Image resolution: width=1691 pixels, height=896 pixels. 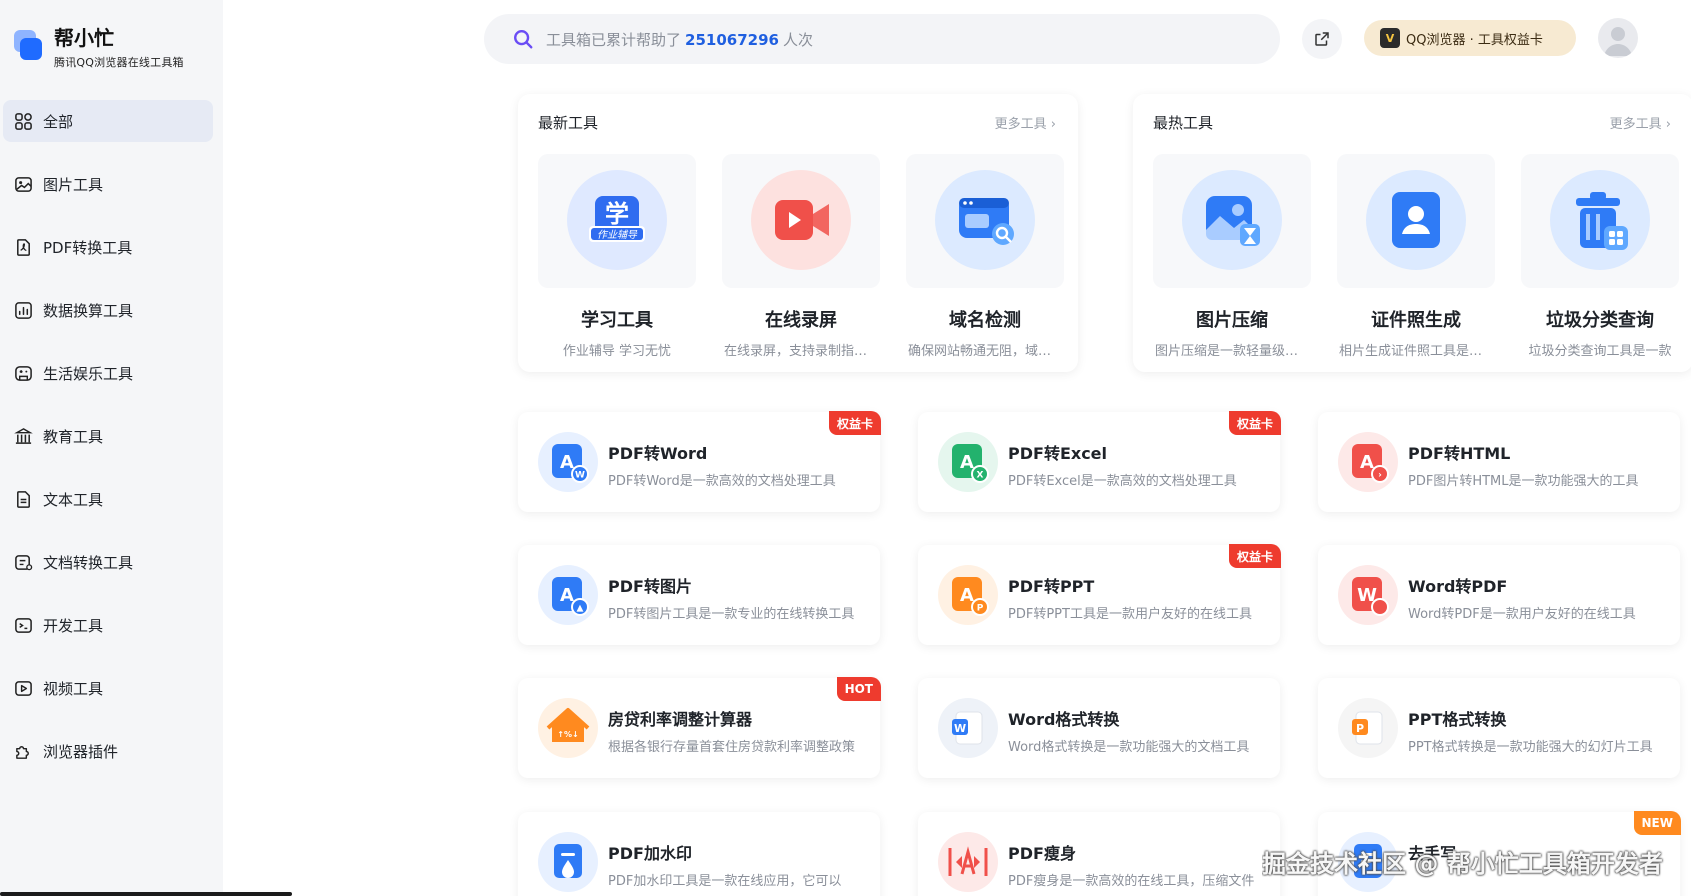 I want to click on card-title: PDF转Word, so click(x=658, y=453).